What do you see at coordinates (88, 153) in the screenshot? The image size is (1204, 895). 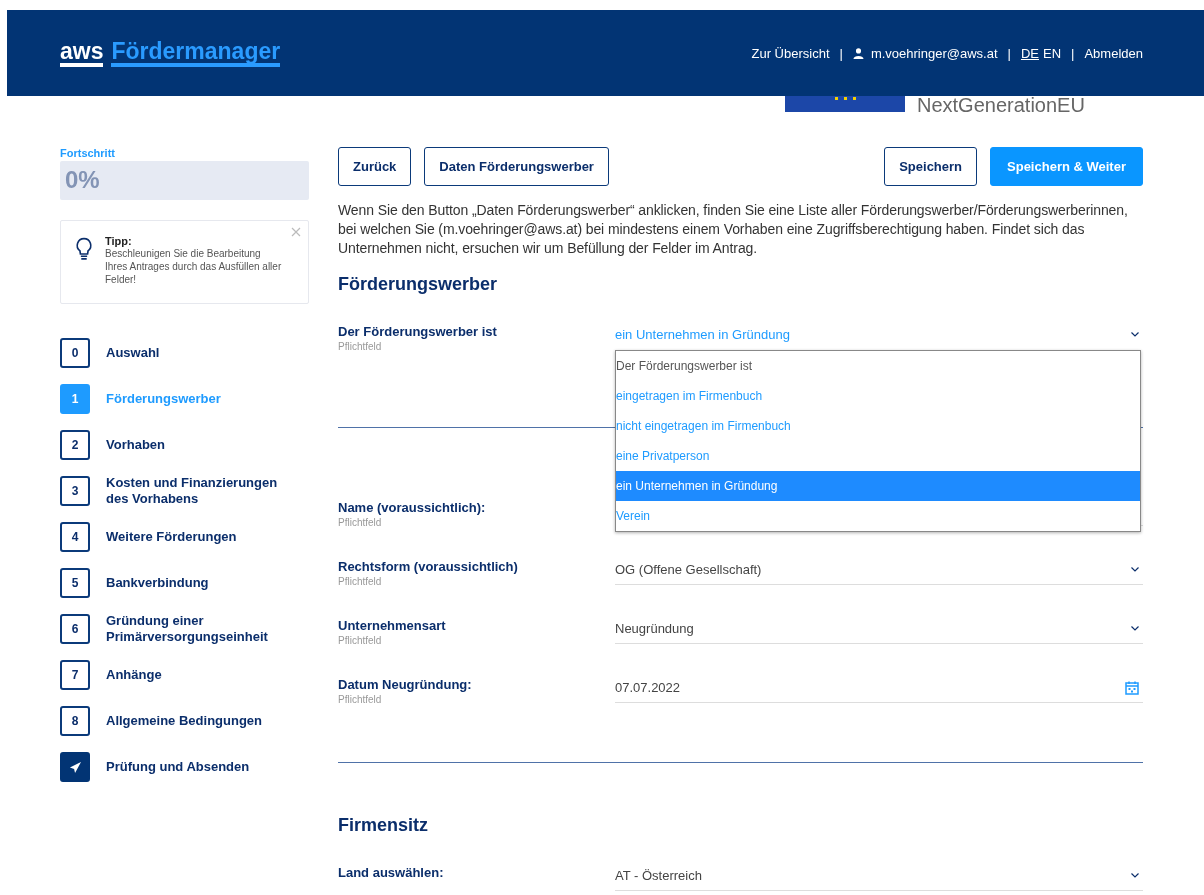 I see `progress-label: Fortschritt` at bounding box center [88, 153].